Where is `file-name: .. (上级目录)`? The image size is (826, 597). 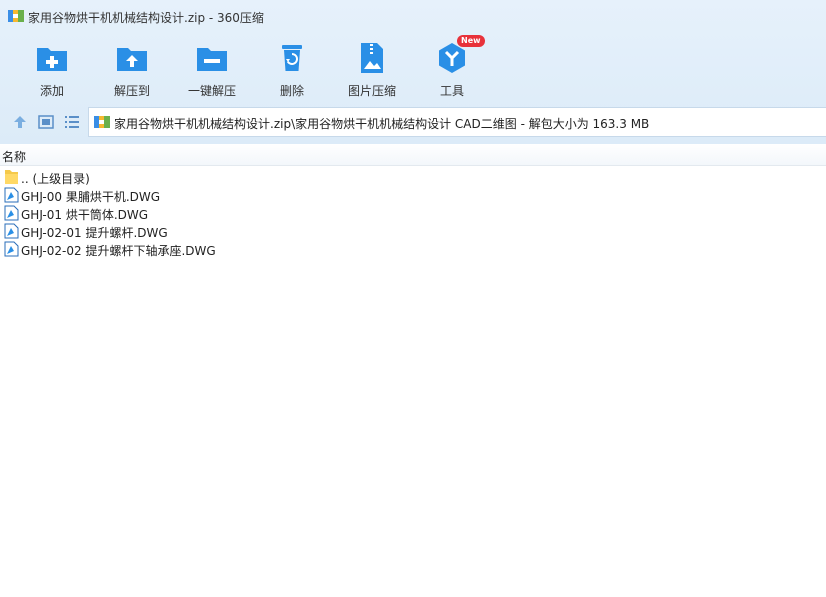
file-name: .. (上级目录) is located at coordinates (55, 179).